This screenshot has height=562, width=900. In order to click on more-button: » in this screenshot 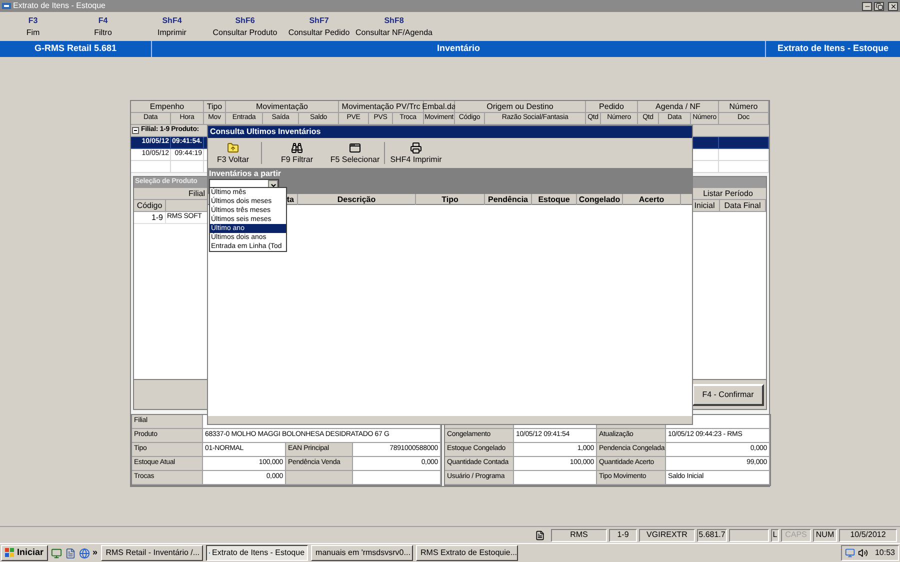, I will do `click(95, 553)`.